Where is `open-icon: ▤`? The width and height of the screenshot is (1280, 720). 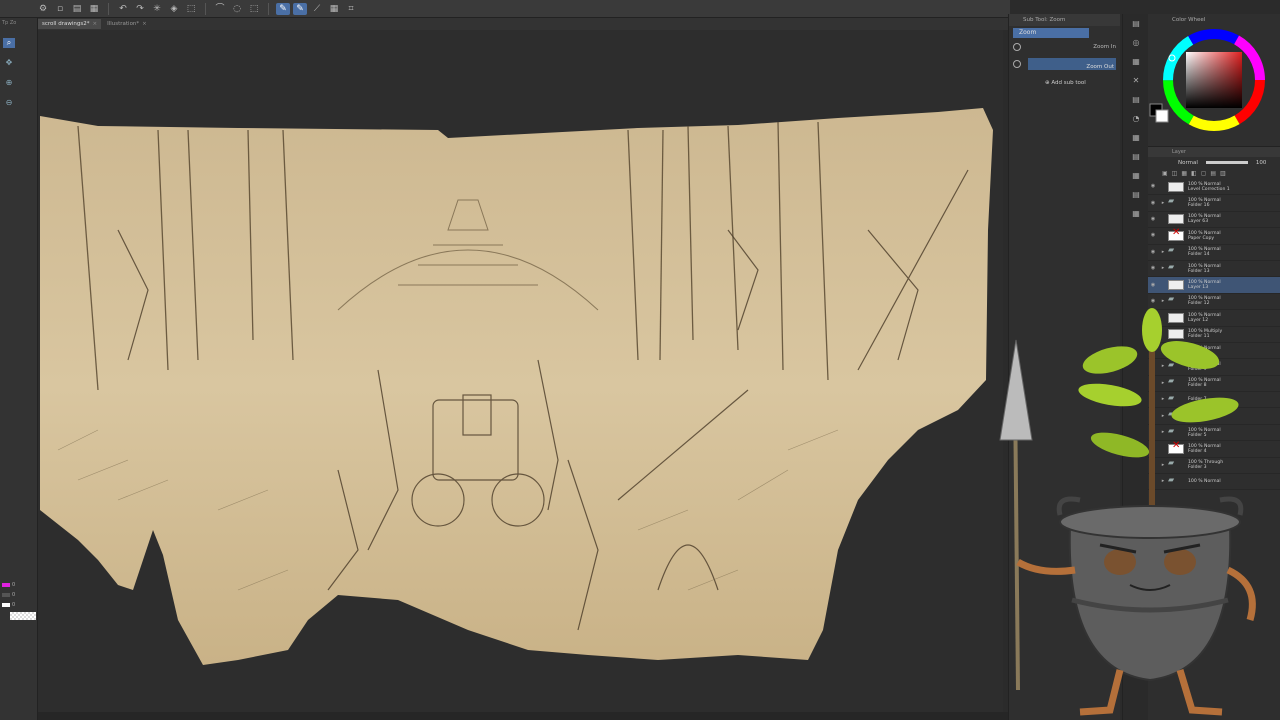
open-icon: ▤ is located at coordinates (77, 9).